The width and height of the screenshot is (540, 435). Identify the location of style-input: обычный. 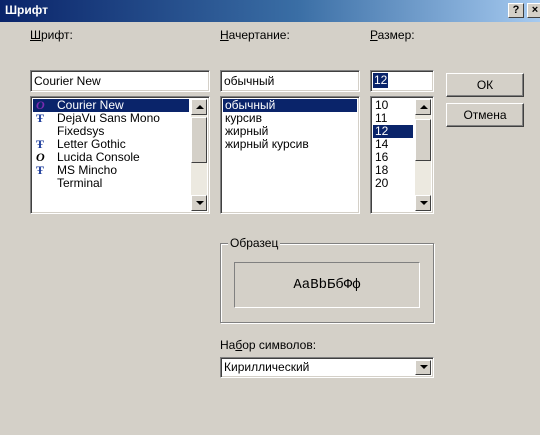
(290, 81).